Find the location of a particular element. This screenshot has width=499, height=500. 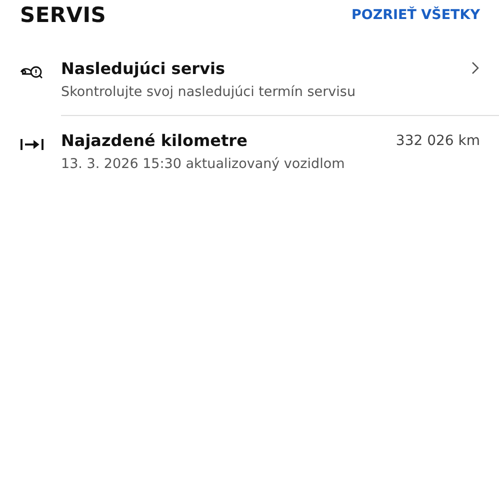

car-warning-icon is located at coordinates (32, 72).